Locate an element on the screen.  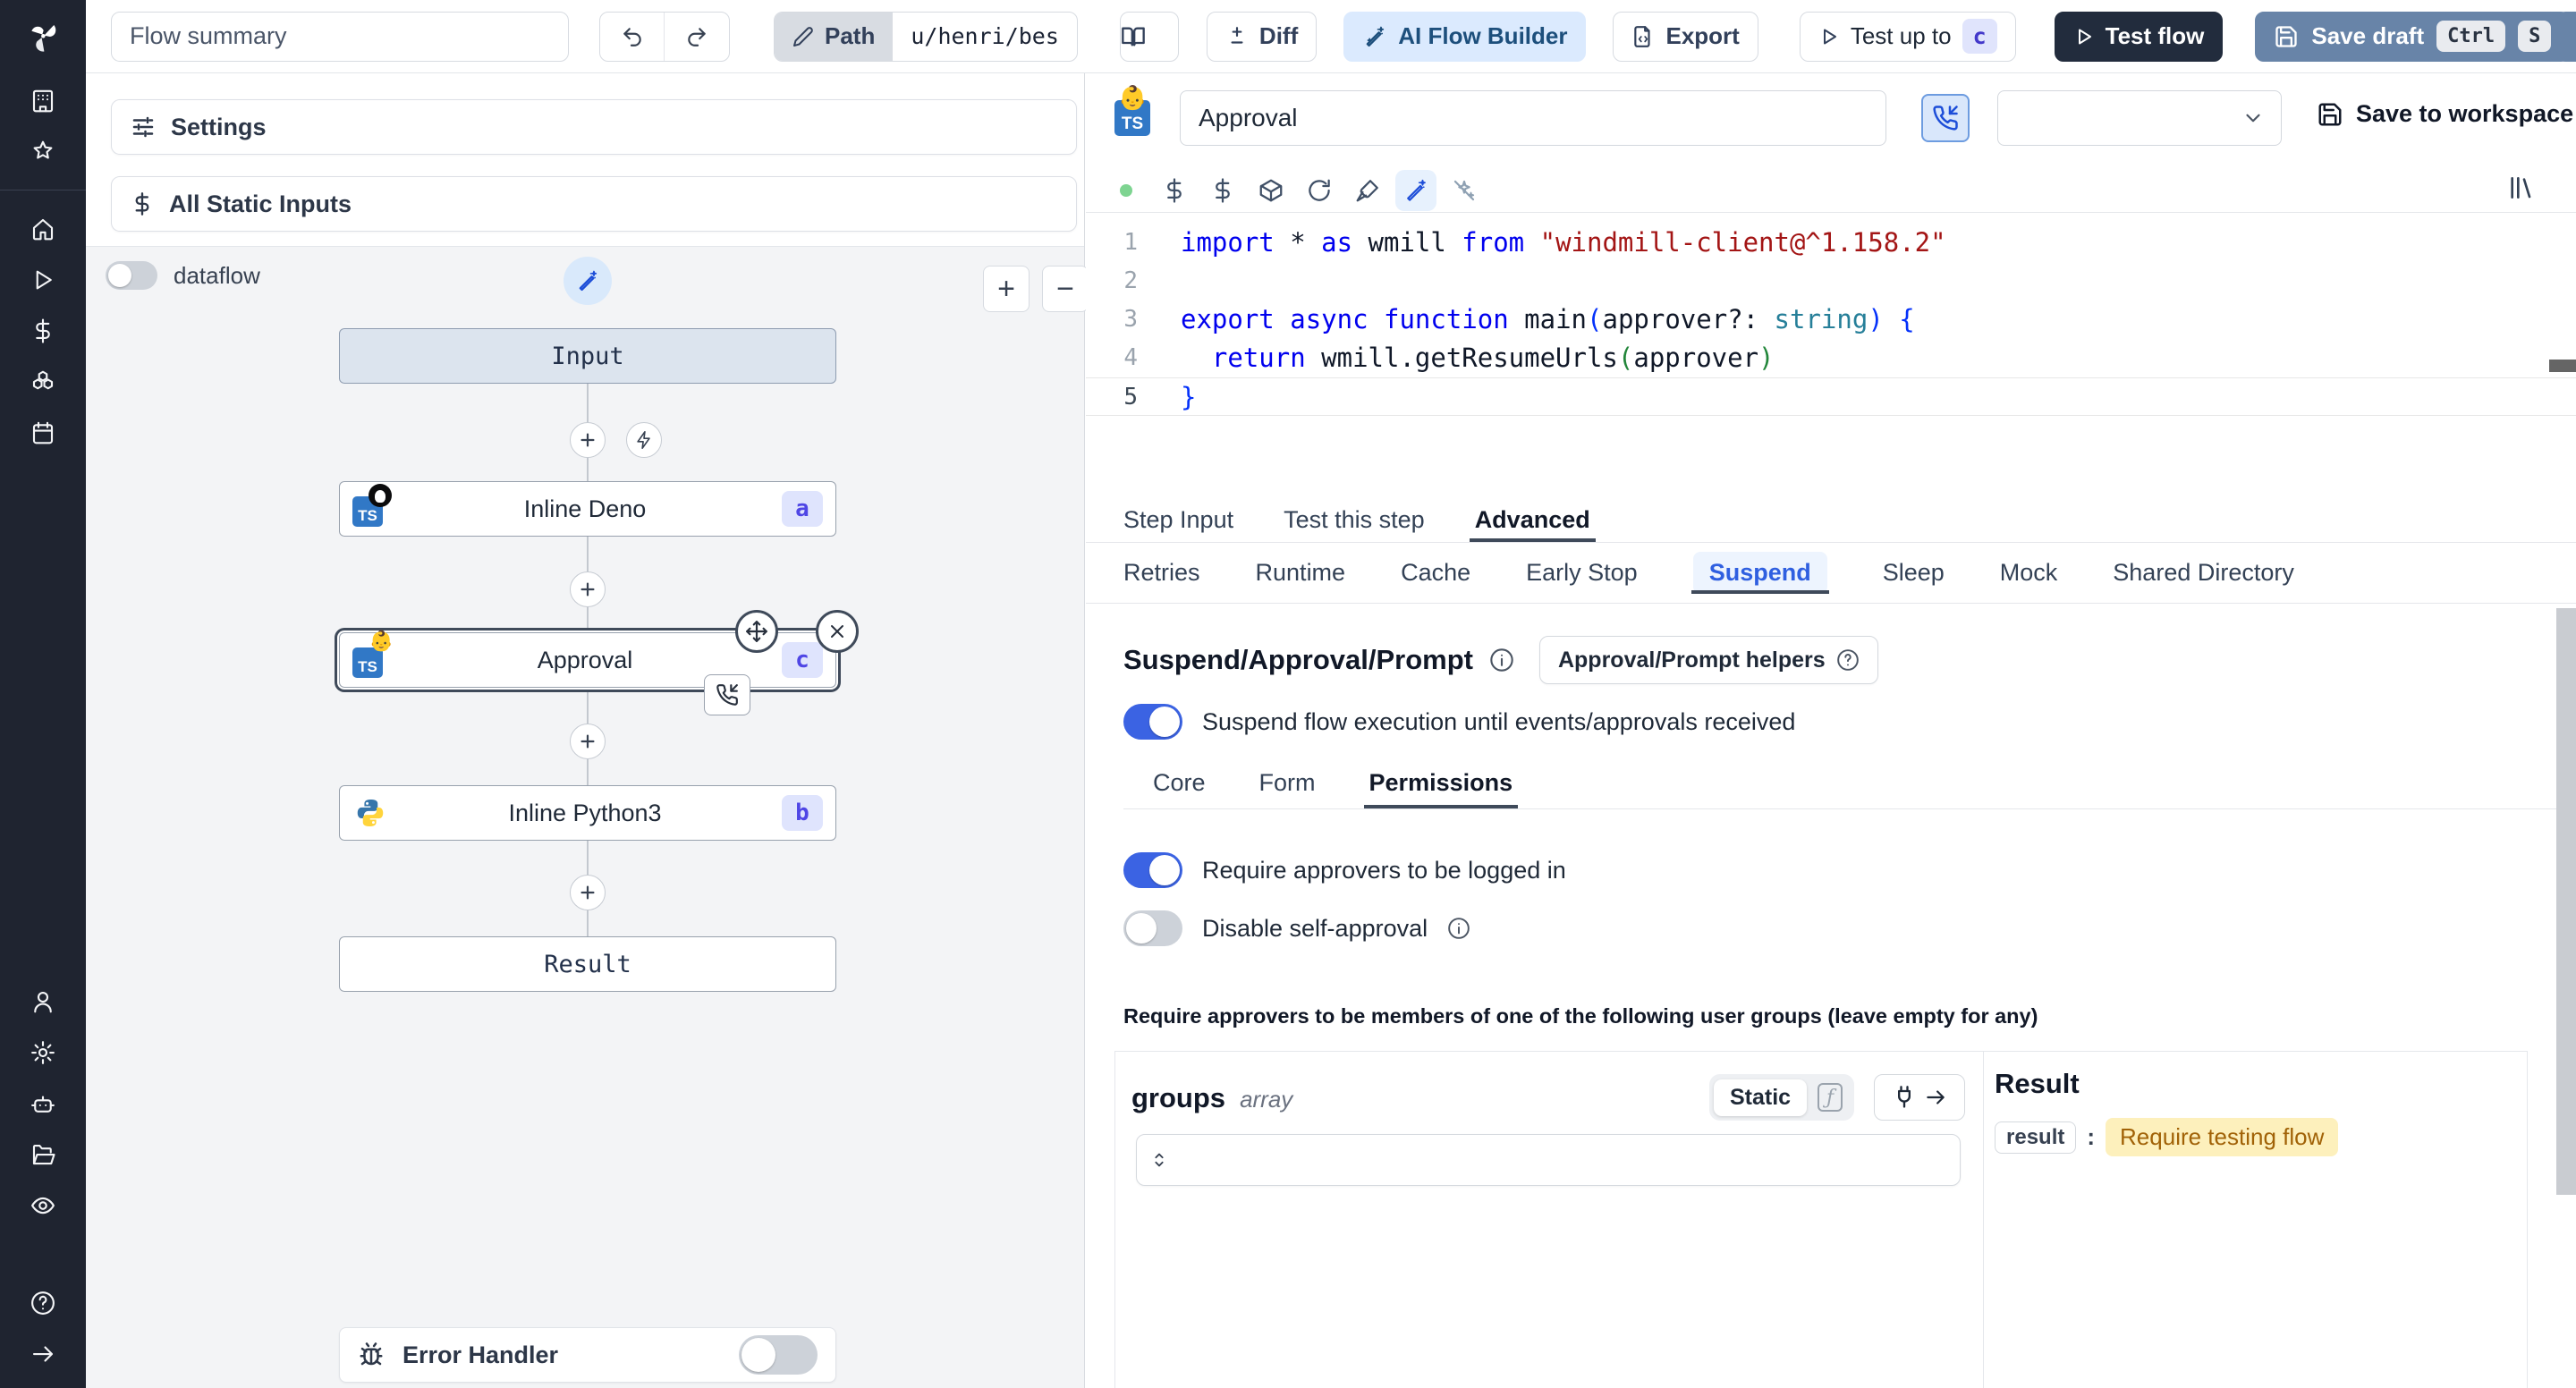
sidebar-calendar-icon is located at coordinates (43, 433).